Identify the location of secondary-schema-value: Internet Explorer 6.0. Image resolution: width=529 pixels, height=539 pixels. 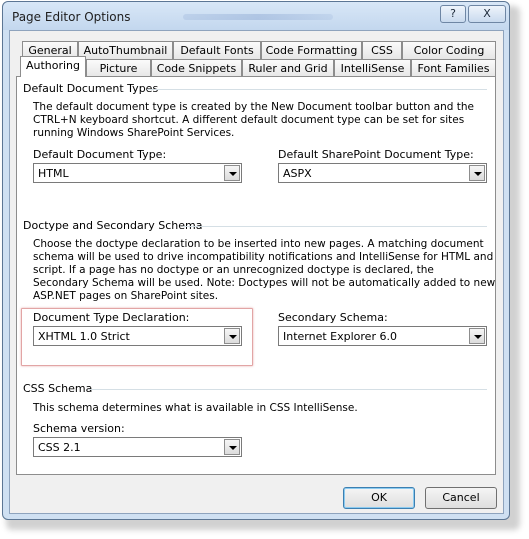
(340, 336).